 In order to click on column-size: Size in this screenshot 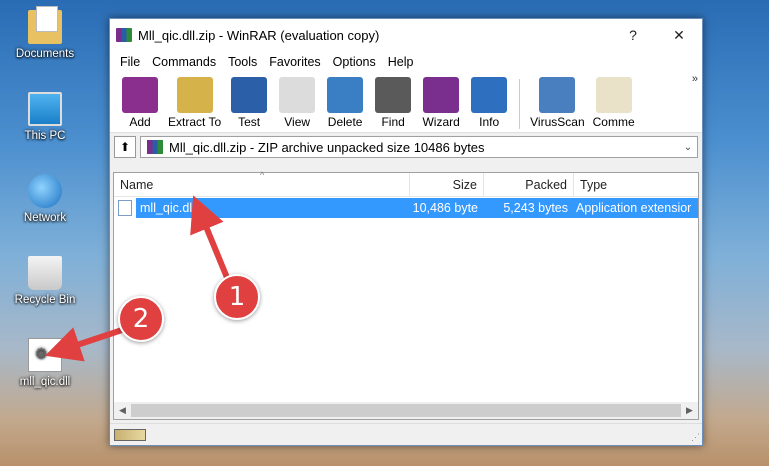, I will do `click(447, 185)`.